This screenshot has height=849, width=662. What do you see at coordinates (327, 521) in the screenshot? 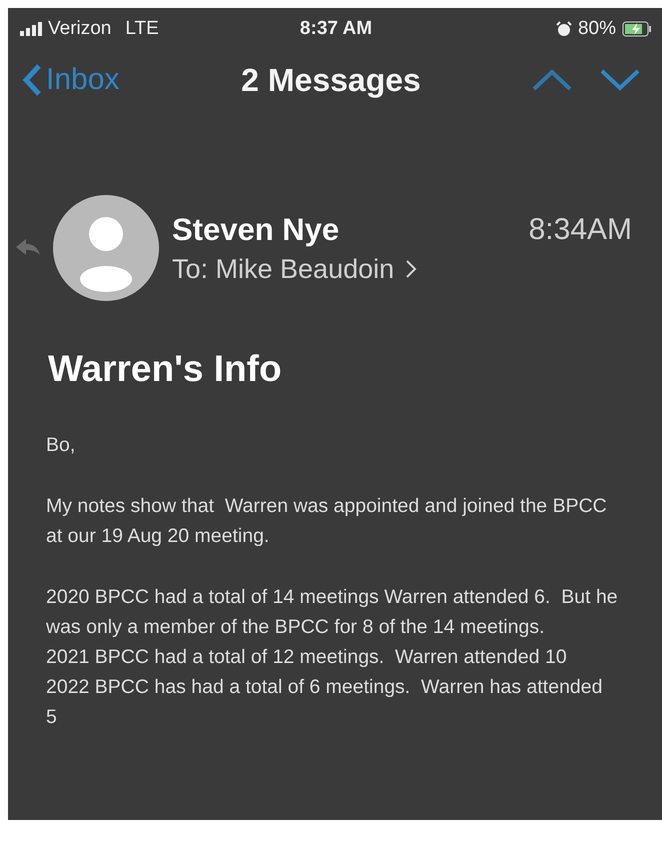
I see `body-text: My notes show that Warren was appointed and joined the BPCC at our 19 Aug 20 meeting.` at bounding box center [327, 521].